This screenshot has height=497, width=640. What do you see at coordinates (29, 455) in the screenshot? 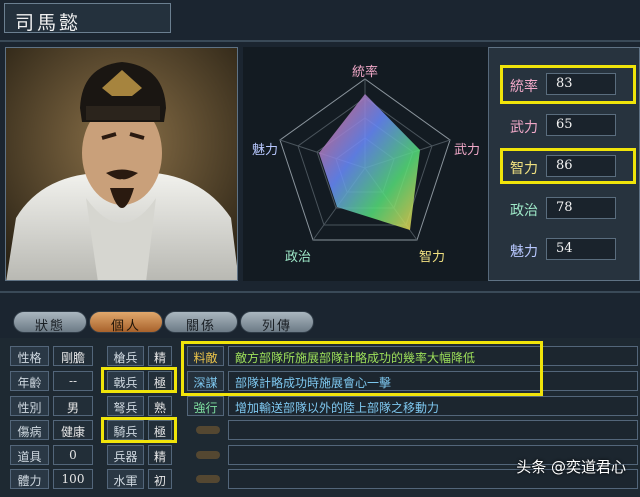
I see `info-label: 道具` at bounding box center [29, 455].